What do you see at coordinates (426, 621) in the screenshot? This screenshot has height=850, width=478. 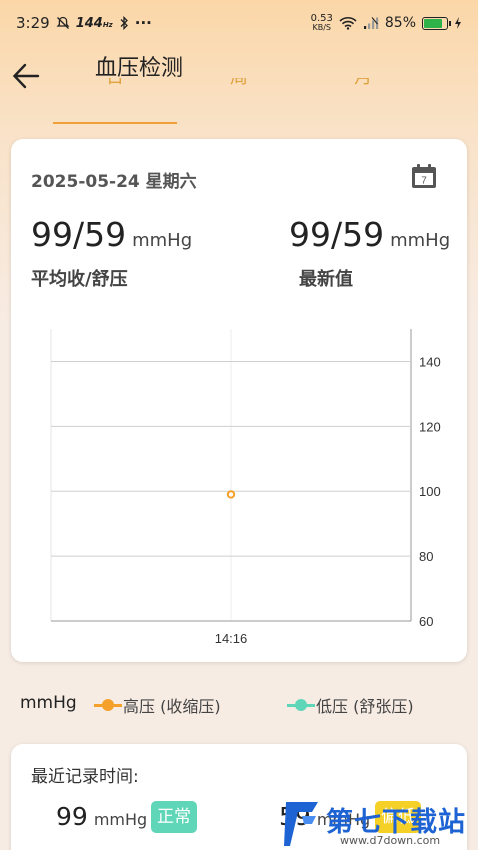 I see `y-tick-label: 60` at bounding box center [426, 621].